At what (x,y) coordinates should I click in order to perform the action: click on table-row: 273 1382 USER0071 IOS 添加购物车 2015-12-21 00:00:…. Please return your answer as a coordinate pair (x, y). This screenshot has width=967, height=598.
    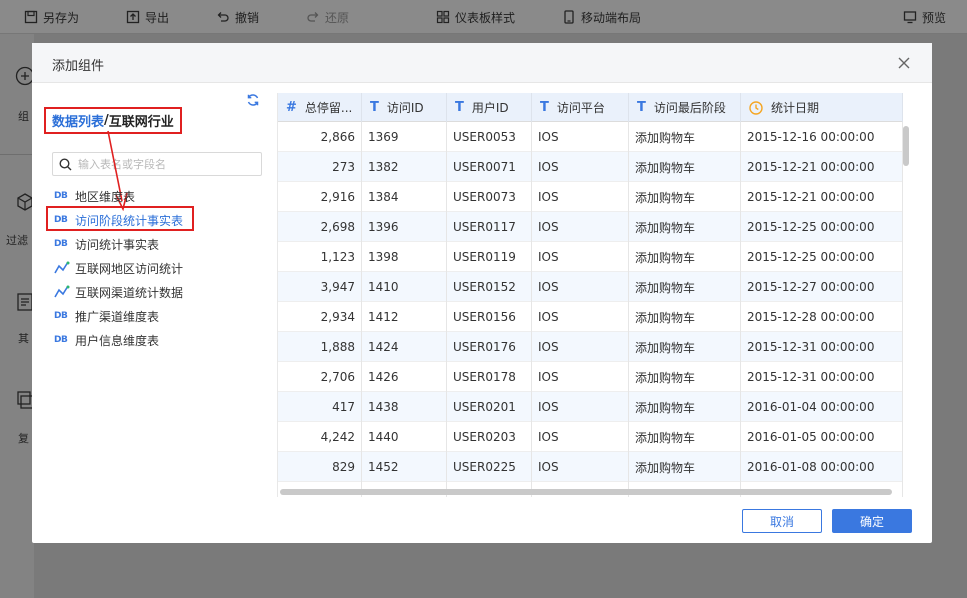
    Looking at the image, I should click on (590, 167).